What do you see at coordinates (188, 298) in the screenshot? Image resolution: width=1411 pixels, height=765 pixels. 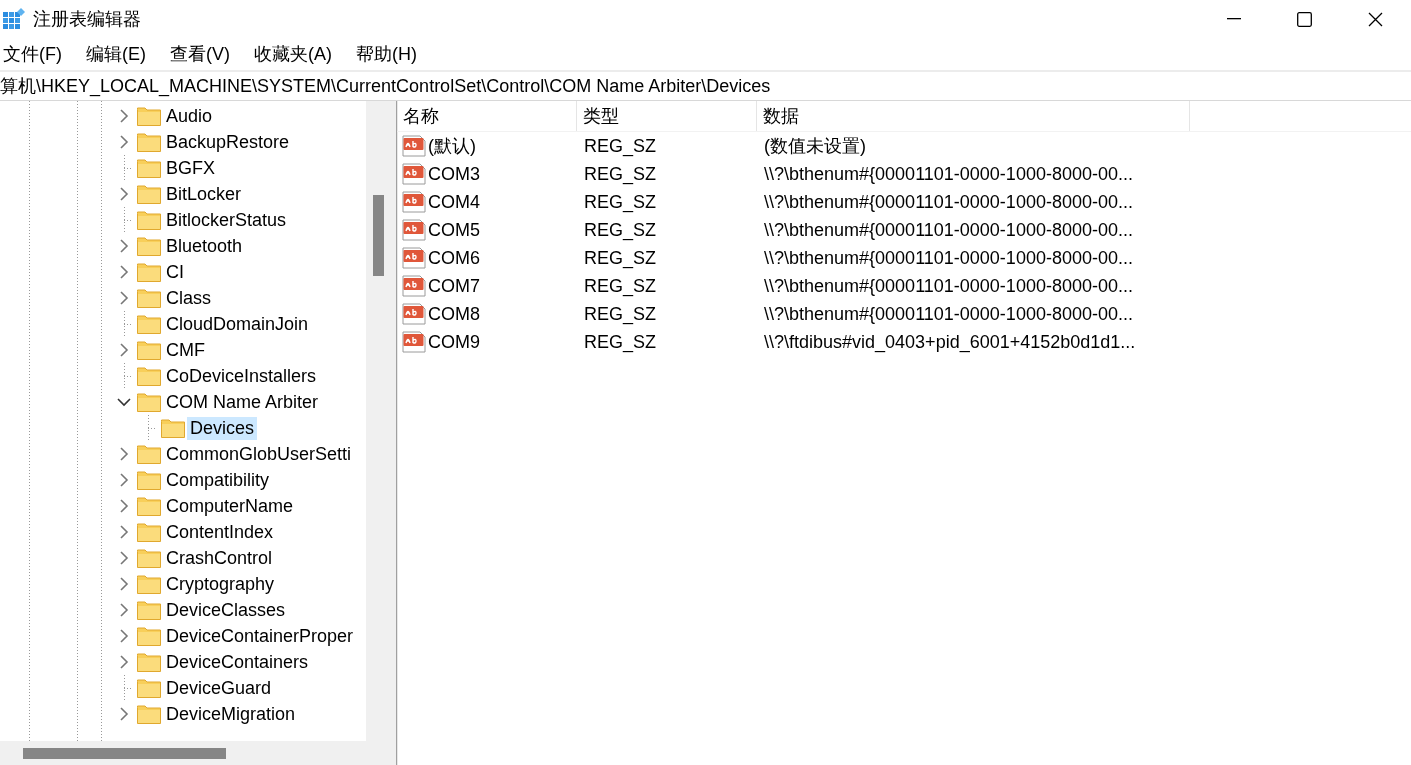 I see `tree-item: Class` at bounding box center [188, 298].